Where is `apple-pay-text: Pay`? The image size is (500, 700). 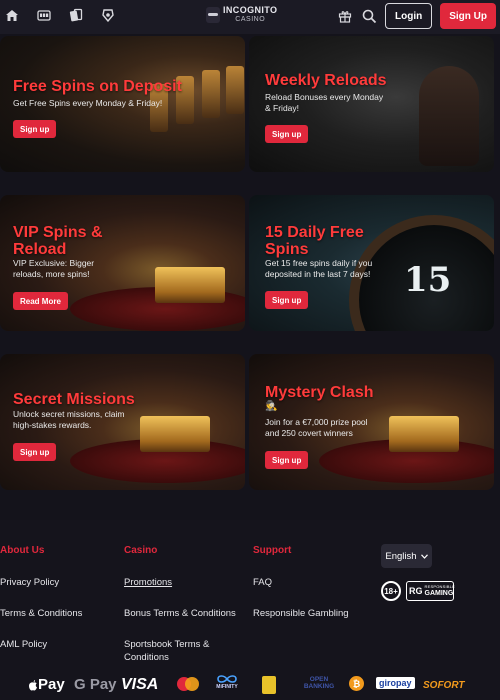 apple-pay-text: Pay is located at coordinates (51, 684).